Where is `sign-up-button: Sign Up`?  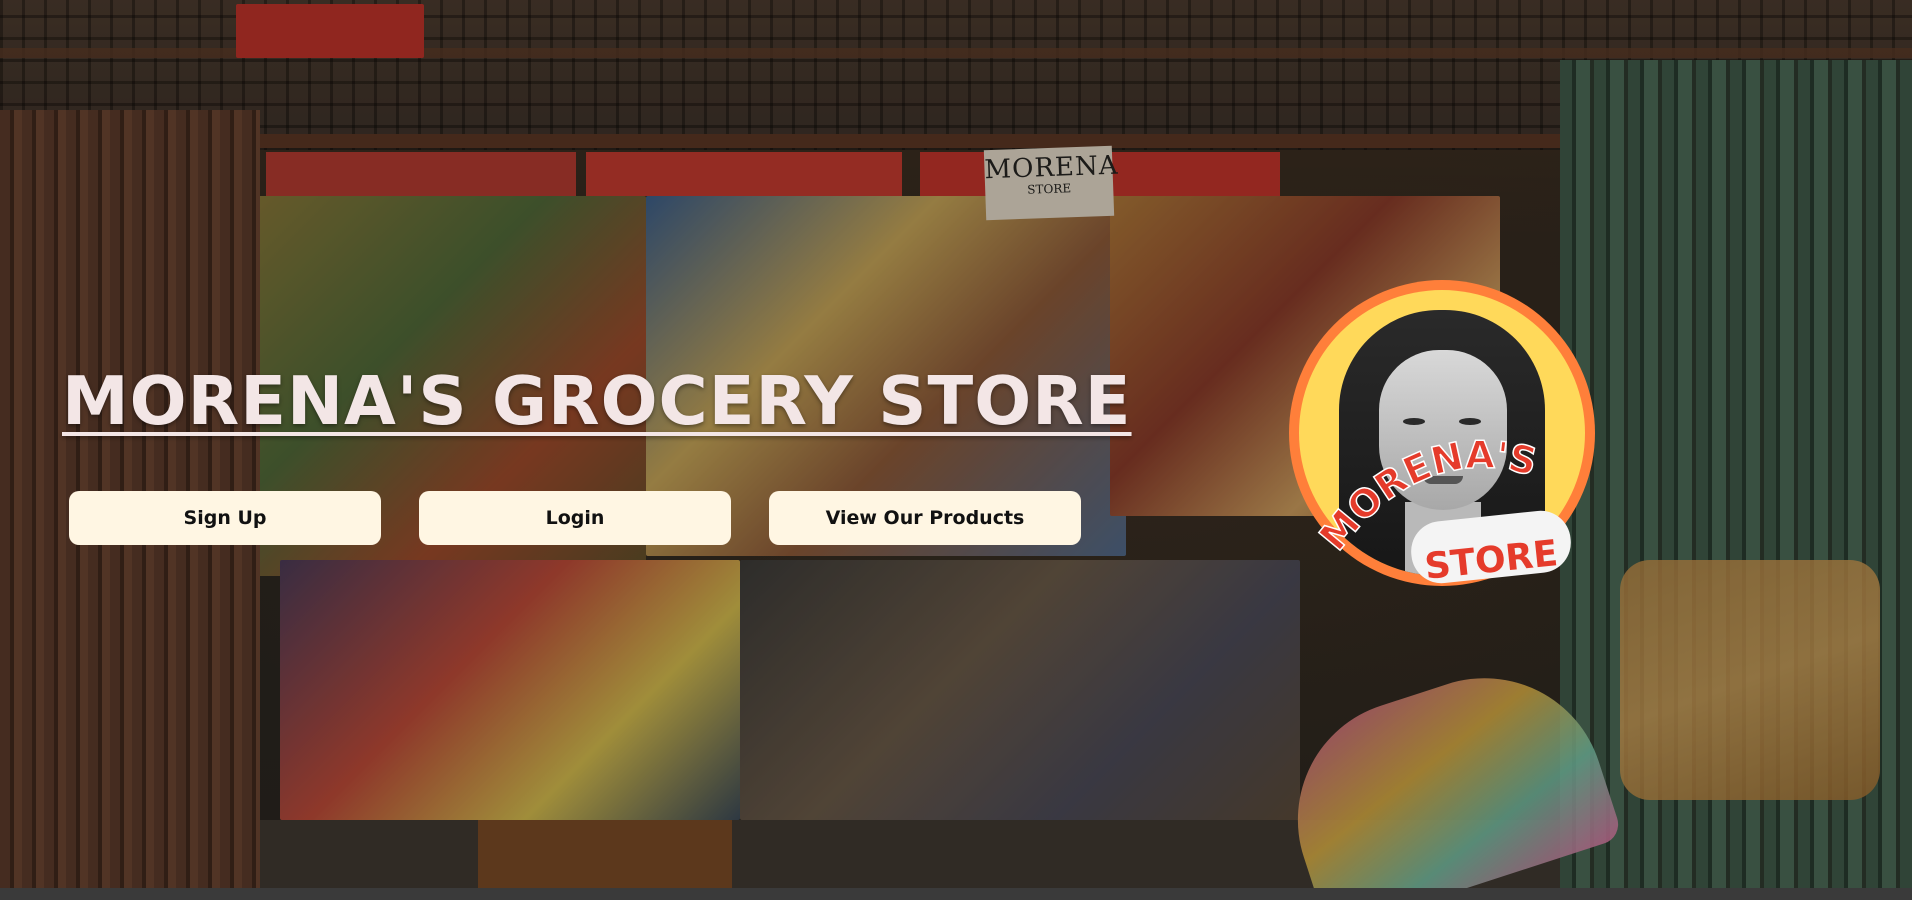 sign-up-button: Sign Up is located at coordinates (225, 518).